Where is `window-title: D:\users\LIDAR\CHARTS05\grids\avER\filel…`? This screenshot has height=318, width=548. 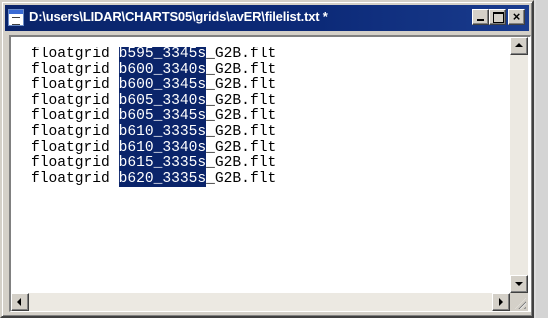
window-title: D:\users\LIDAR\CHARTS05\grids\avER\filel… is located at coordinates (178, 16).